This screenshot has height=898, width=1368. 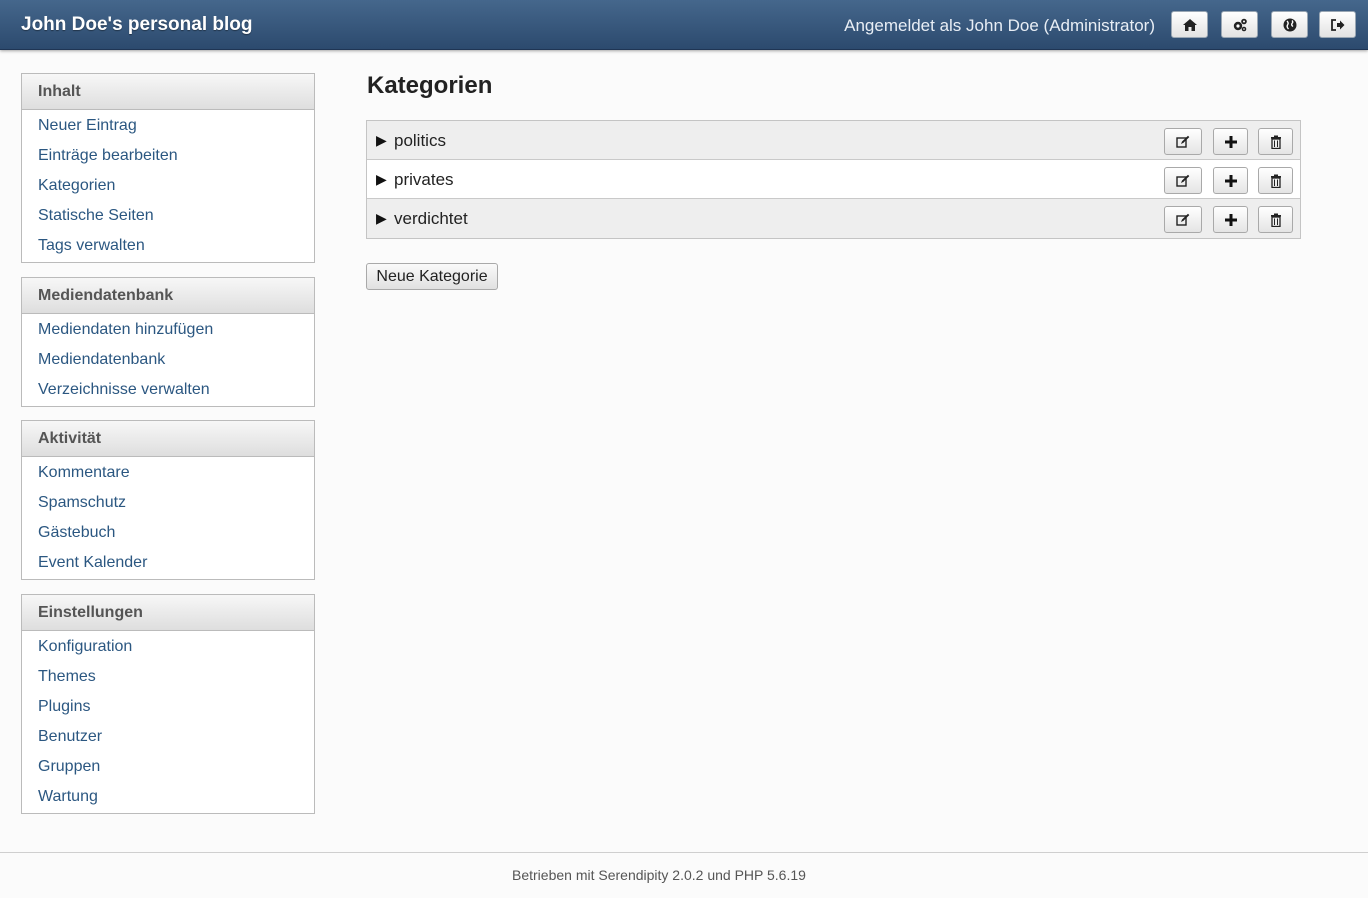 What do you see at coordinates (67, 676) in the screenshot?
I see `sidebar-item-themes: Themes` at bounding box center [67, 676].